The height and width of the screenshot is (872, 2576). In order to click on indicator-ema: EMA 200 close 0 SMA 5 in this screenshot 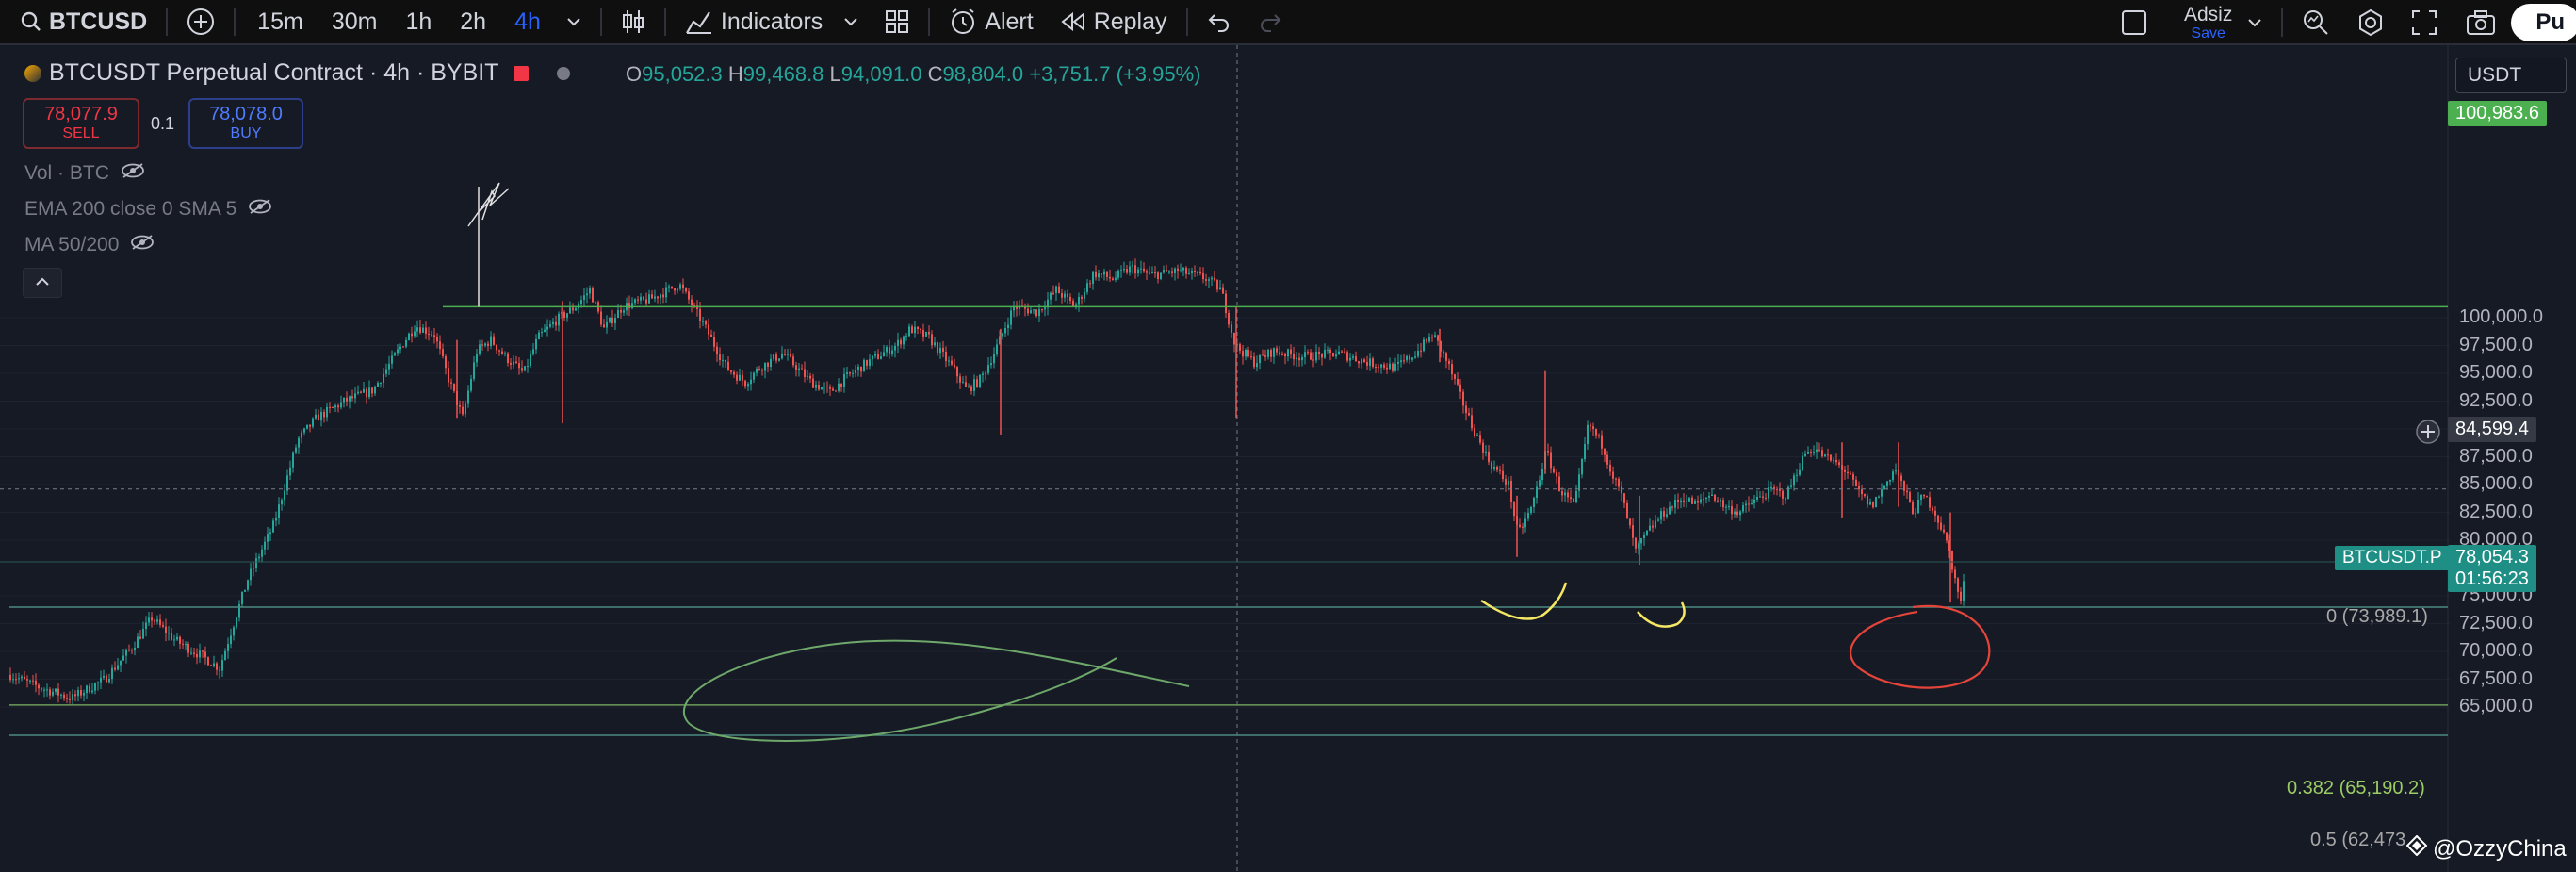, I will do `click(148, 209)`.